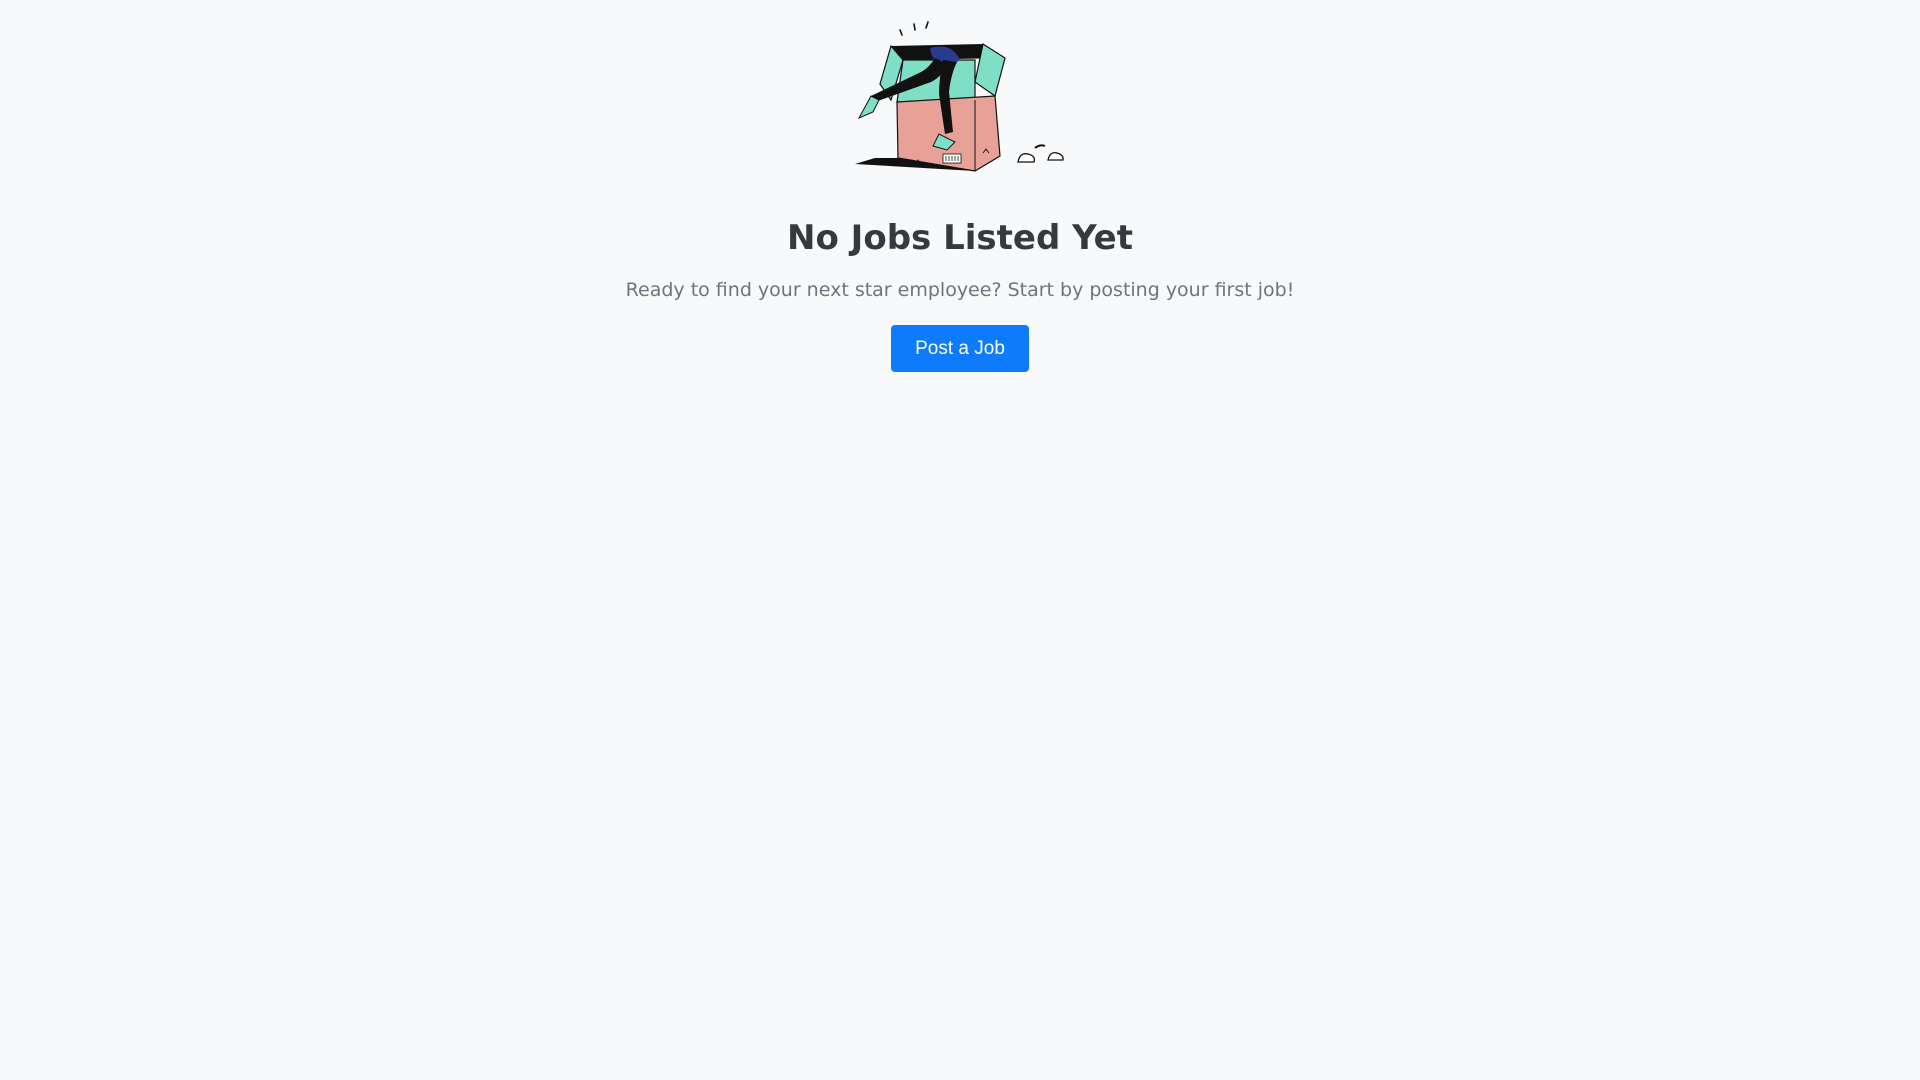 The width and height of the screenshot is (1920, 1080). I want to click on page-title: No Jobs Listed Yet, so click(960, 238).